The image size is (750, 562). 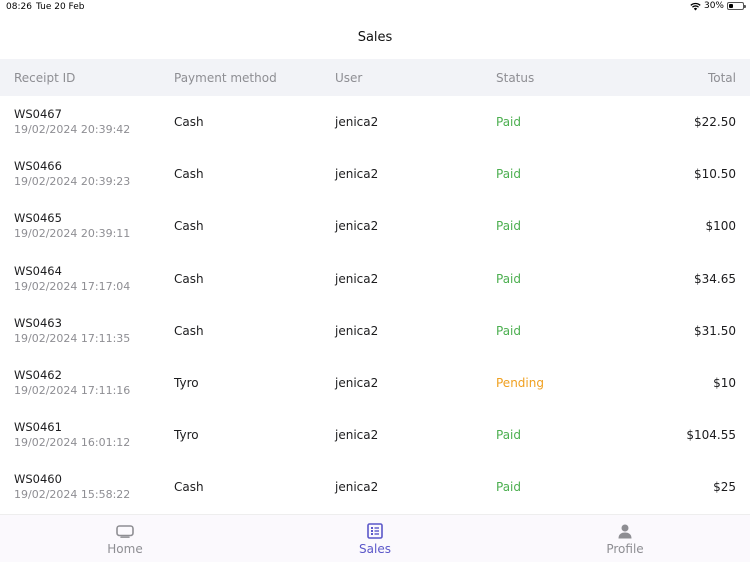 What do you see at coordinates (515, 77) in the screenshot?
I see `header-status: Status` at bounding box center [515, 77].